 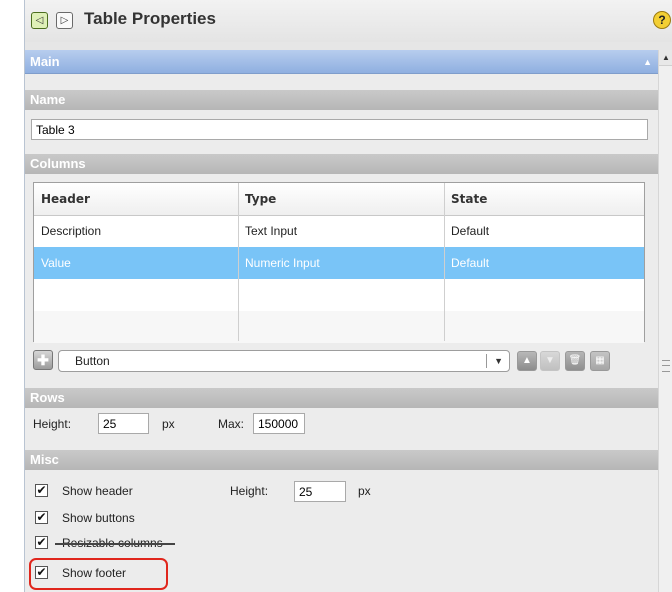 I want to click on collapse-caret-icon: ▲, so click(x=647, y=62).